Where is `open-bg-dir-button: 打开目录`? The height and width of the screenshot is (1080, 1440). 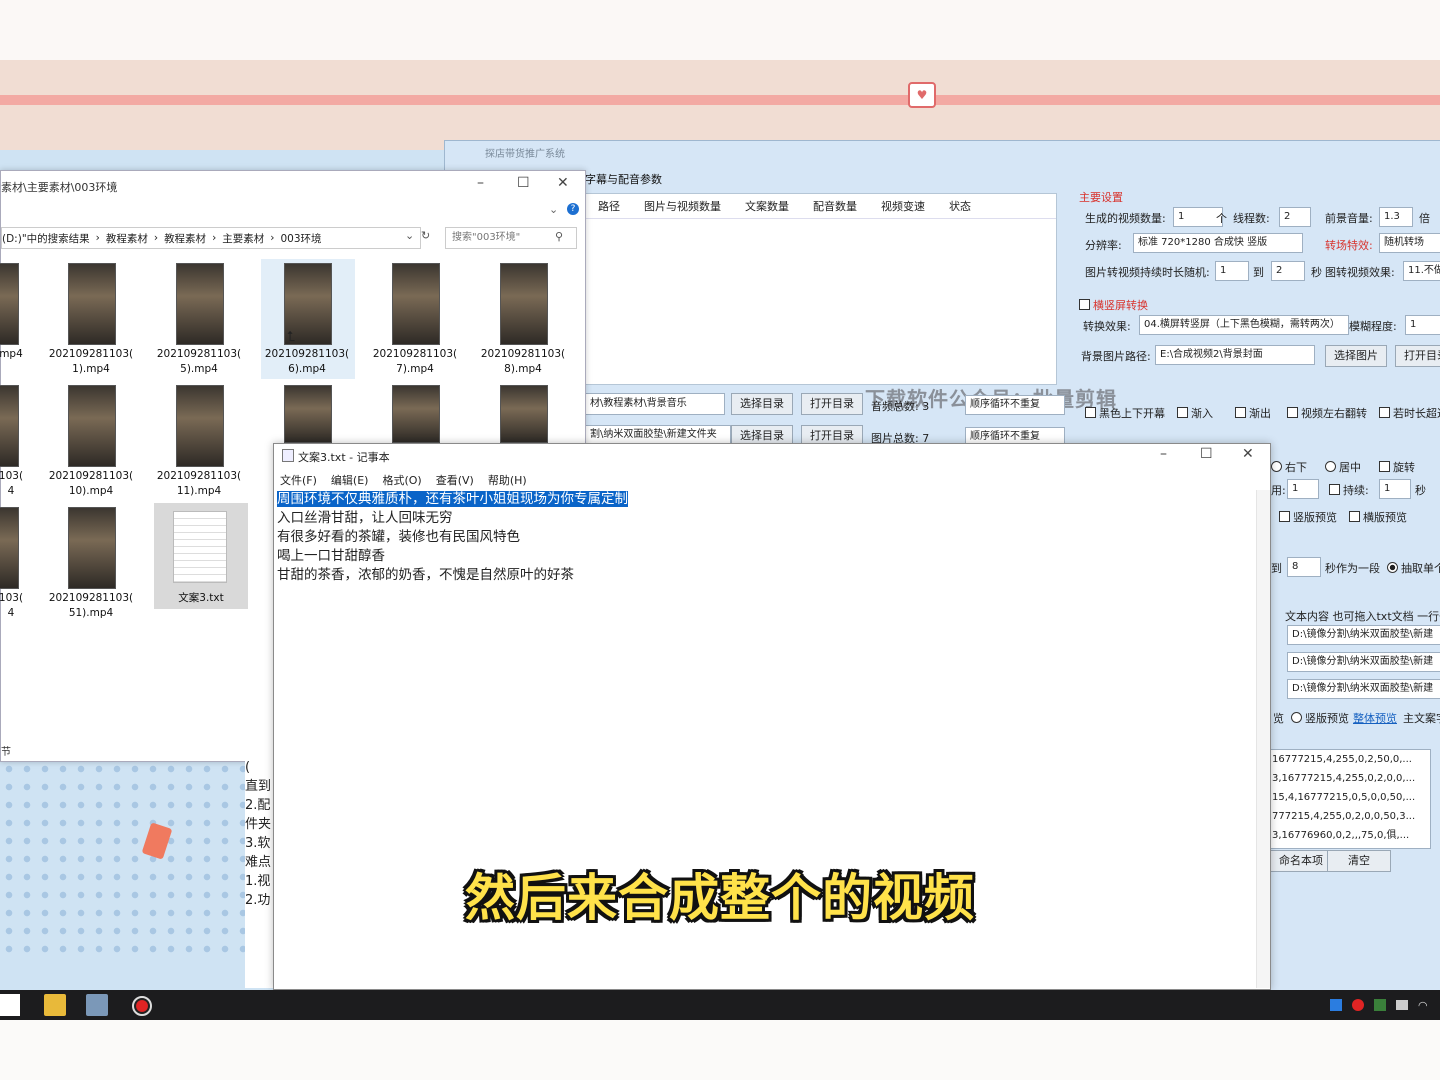 open-bg-dir-button: 打开目录 is located at coordinates (1417, 356).